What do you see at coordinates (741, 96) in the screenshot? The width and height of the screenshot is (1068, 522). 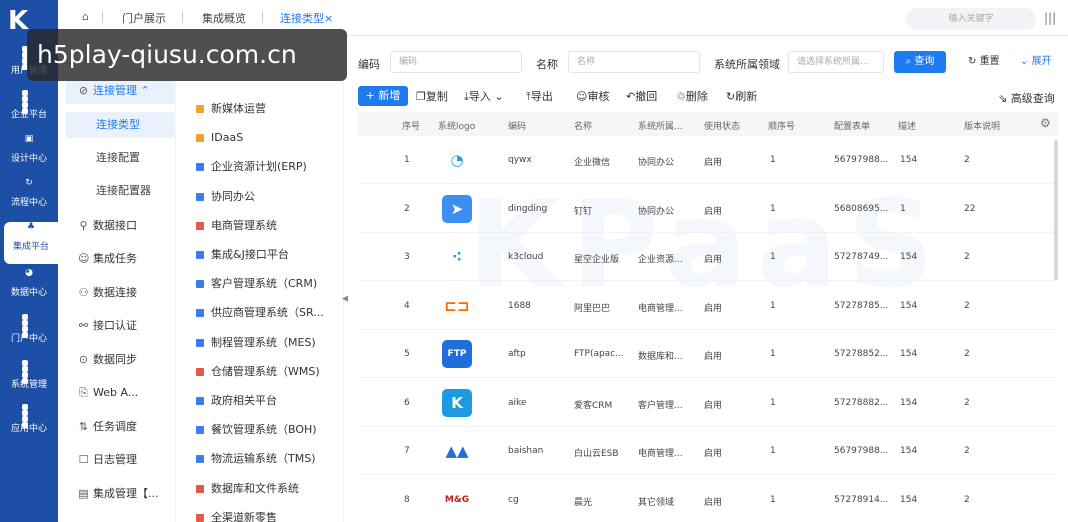 I see `refresh-button: ↻刷新` at bounding box center [741, 96].